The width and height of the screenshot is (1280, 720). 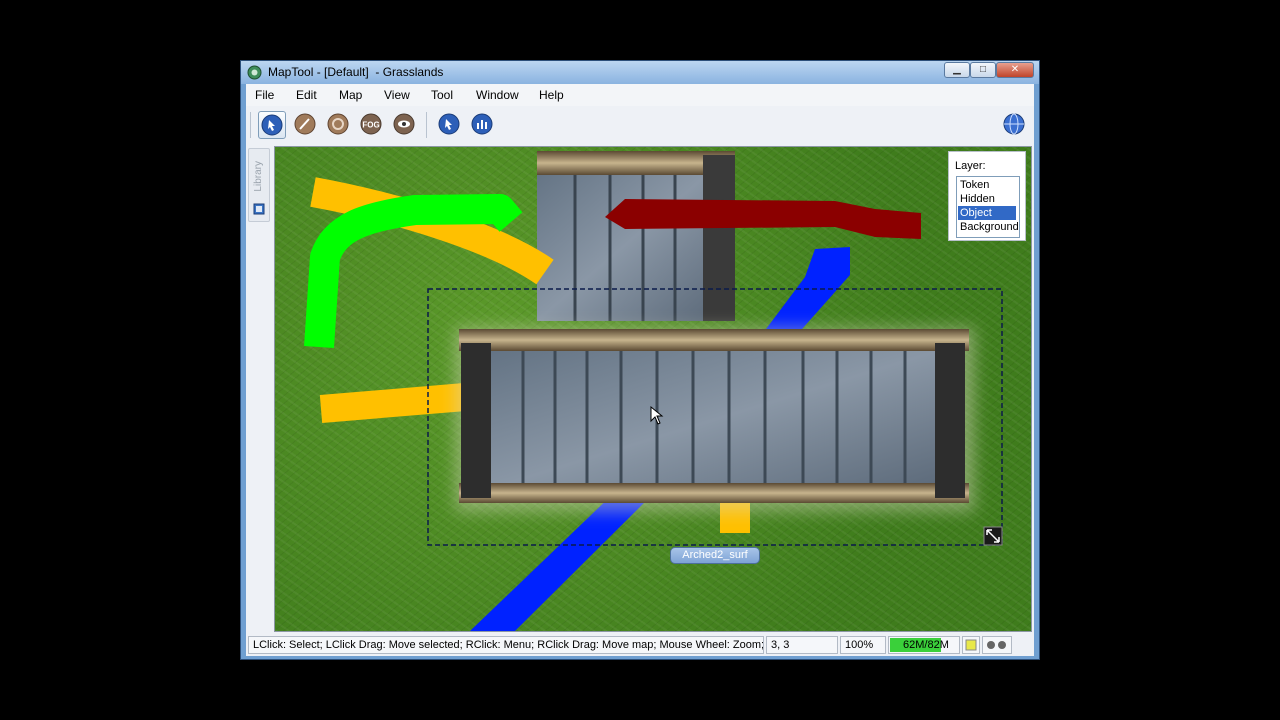 I want to click on menu-view: View, so click(x=397, y=95).